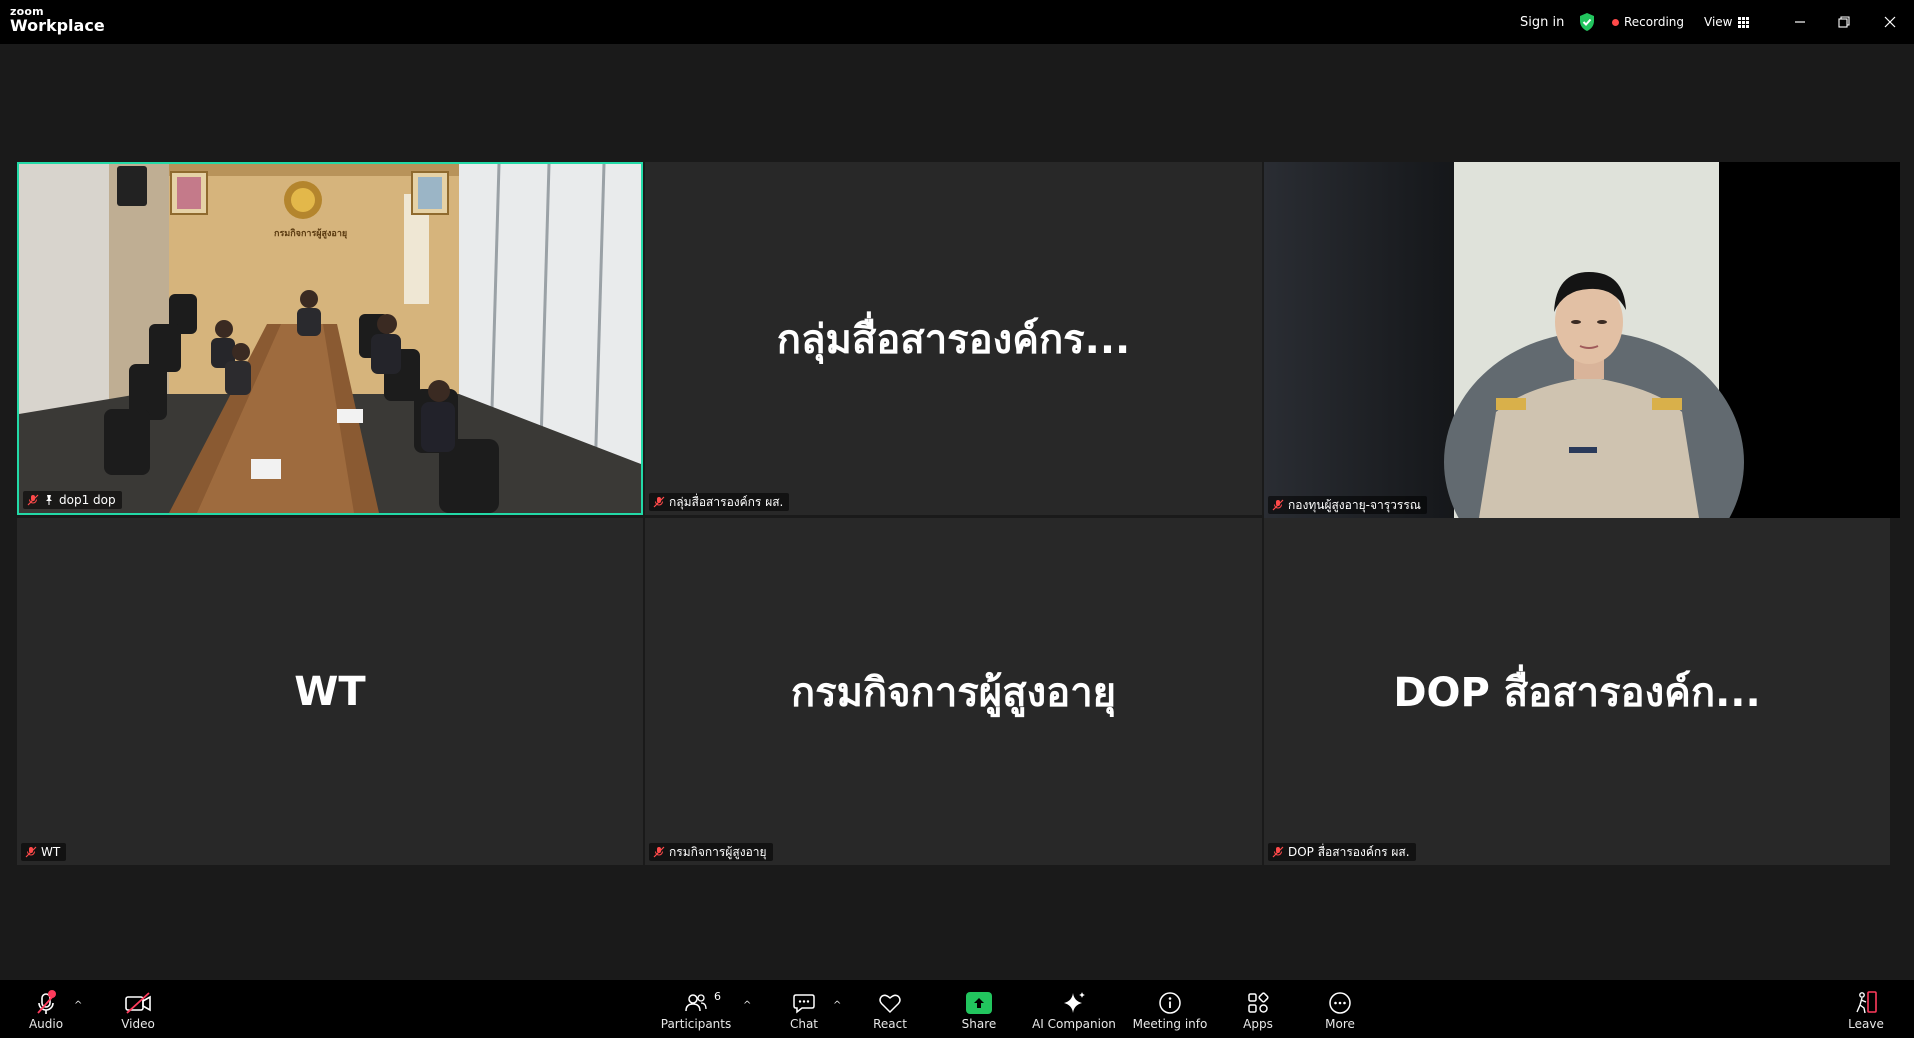 This screenshot has height=1038, width=1914. What do you see at coordinates (1615, 22) in the screenshot?
I see `recording-dot-icon` at bounding box center [1615, 22].